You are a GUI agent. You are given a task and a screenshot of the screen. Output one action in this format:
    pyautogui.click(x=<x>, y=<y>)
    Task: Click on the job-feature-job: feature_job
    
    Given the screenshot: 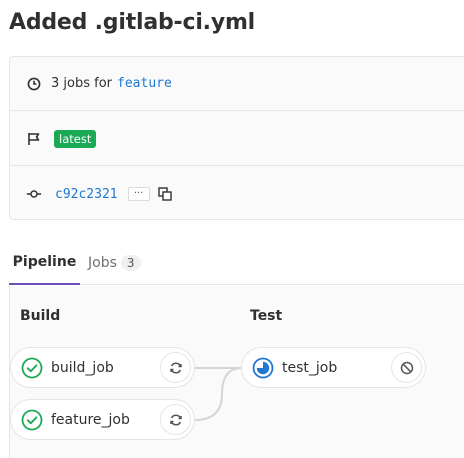 What is the action you would take?
    pyautogui.click(x=102, y=419)
    